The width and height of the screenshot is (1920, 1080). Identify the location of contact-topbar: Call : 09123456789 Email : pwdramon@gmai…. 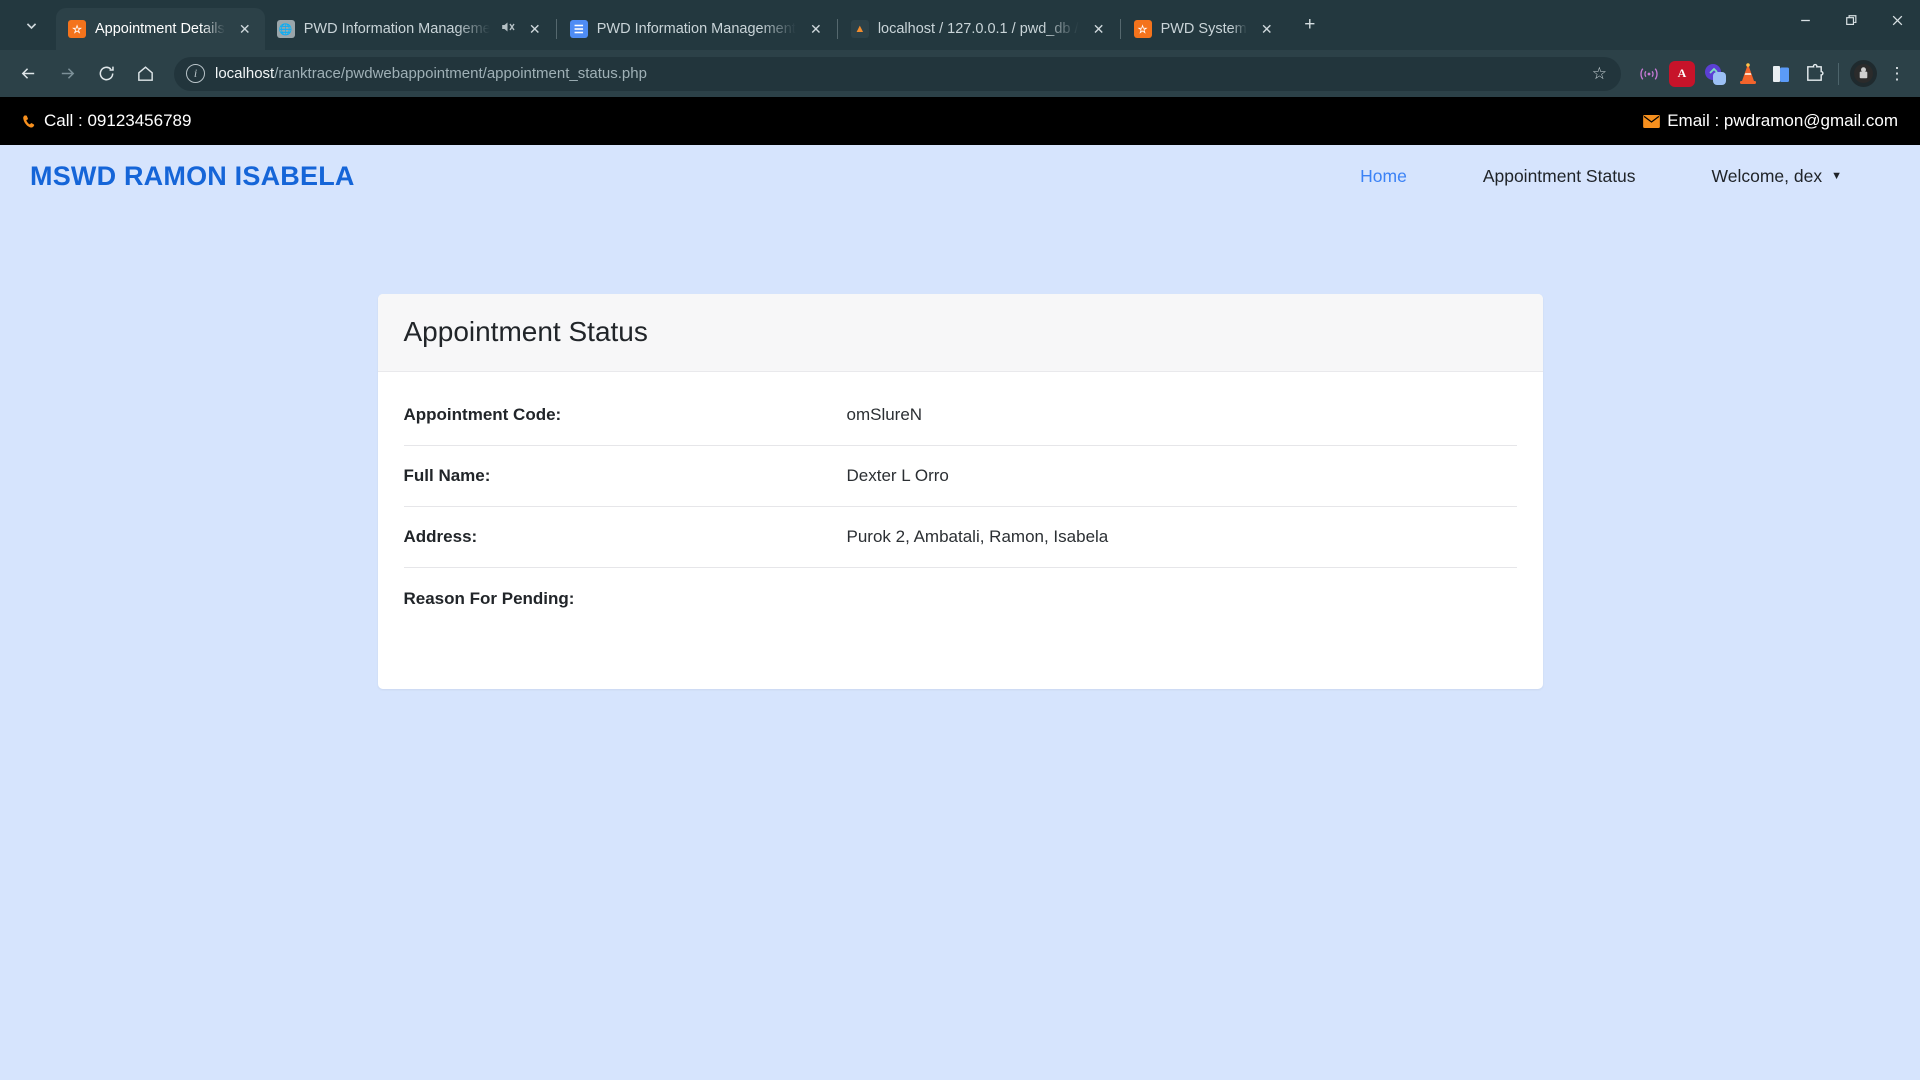
(960, 121).